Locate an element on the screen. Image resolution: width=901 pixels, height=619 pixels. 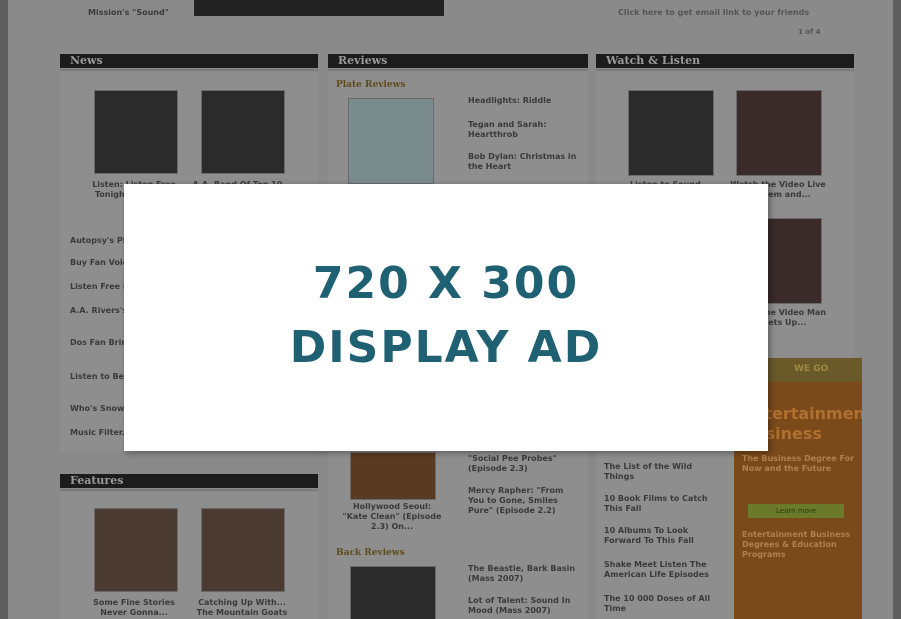
news-section-header: News is located at coordinates (189, 62).